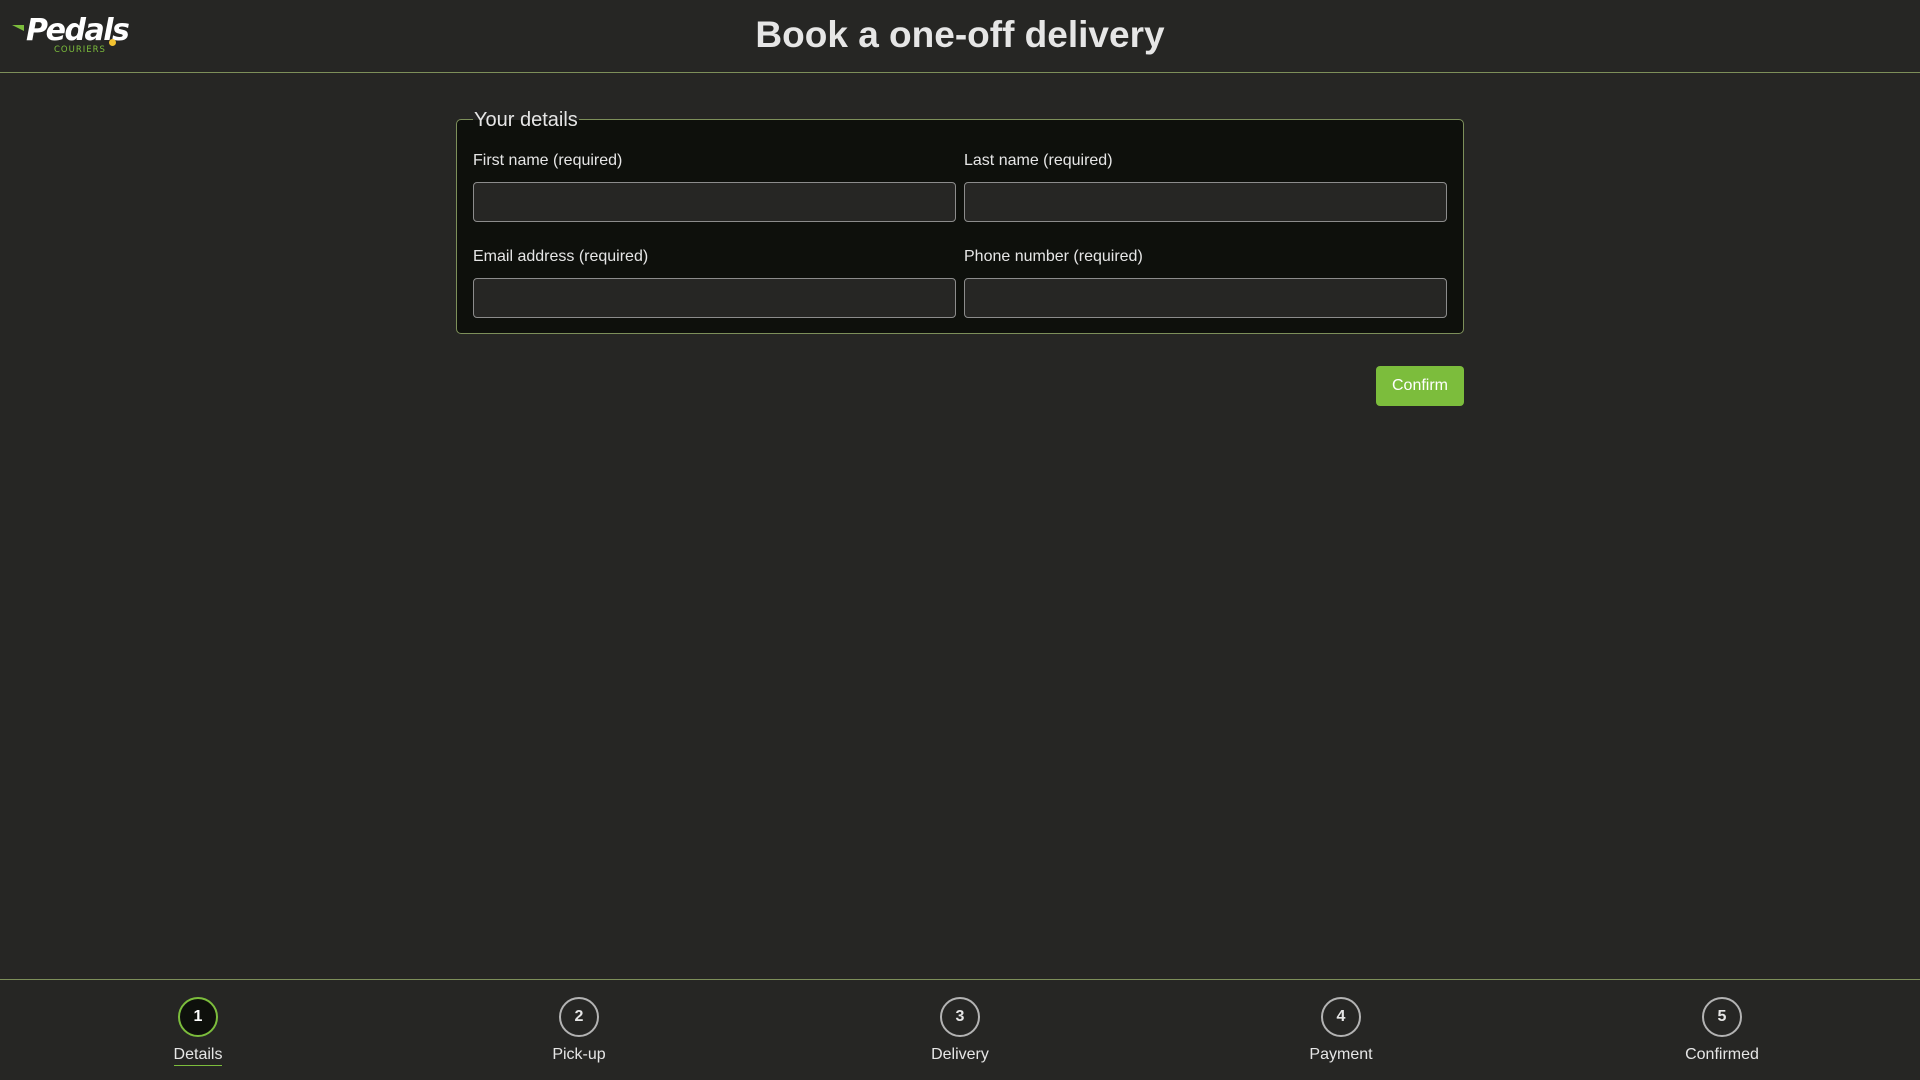 This screenshot has width=1920, height=1080. What do you see at coordinates (526, 120) in the screenshot?
I see `fieldset-legend: Your details` at bounding box center [526, 120].